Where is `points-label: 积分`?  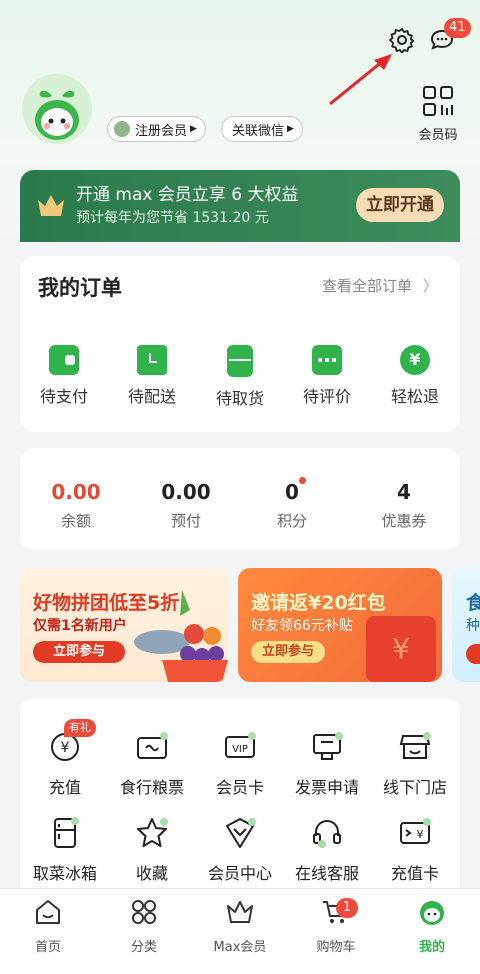
points-label: 积分 is located at coordinates (291, 521).